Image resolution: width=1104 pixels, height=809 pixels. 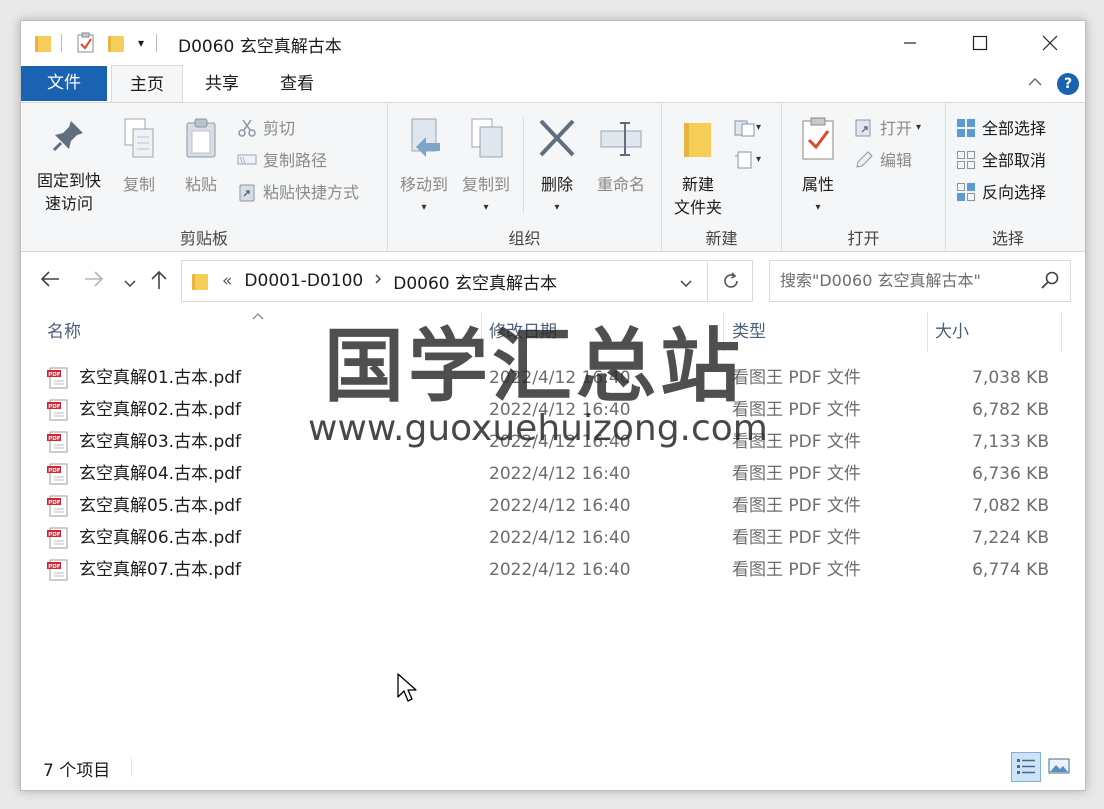 I want to click on invert-selection-button: 反向选择, so click(x=1001, y=191).